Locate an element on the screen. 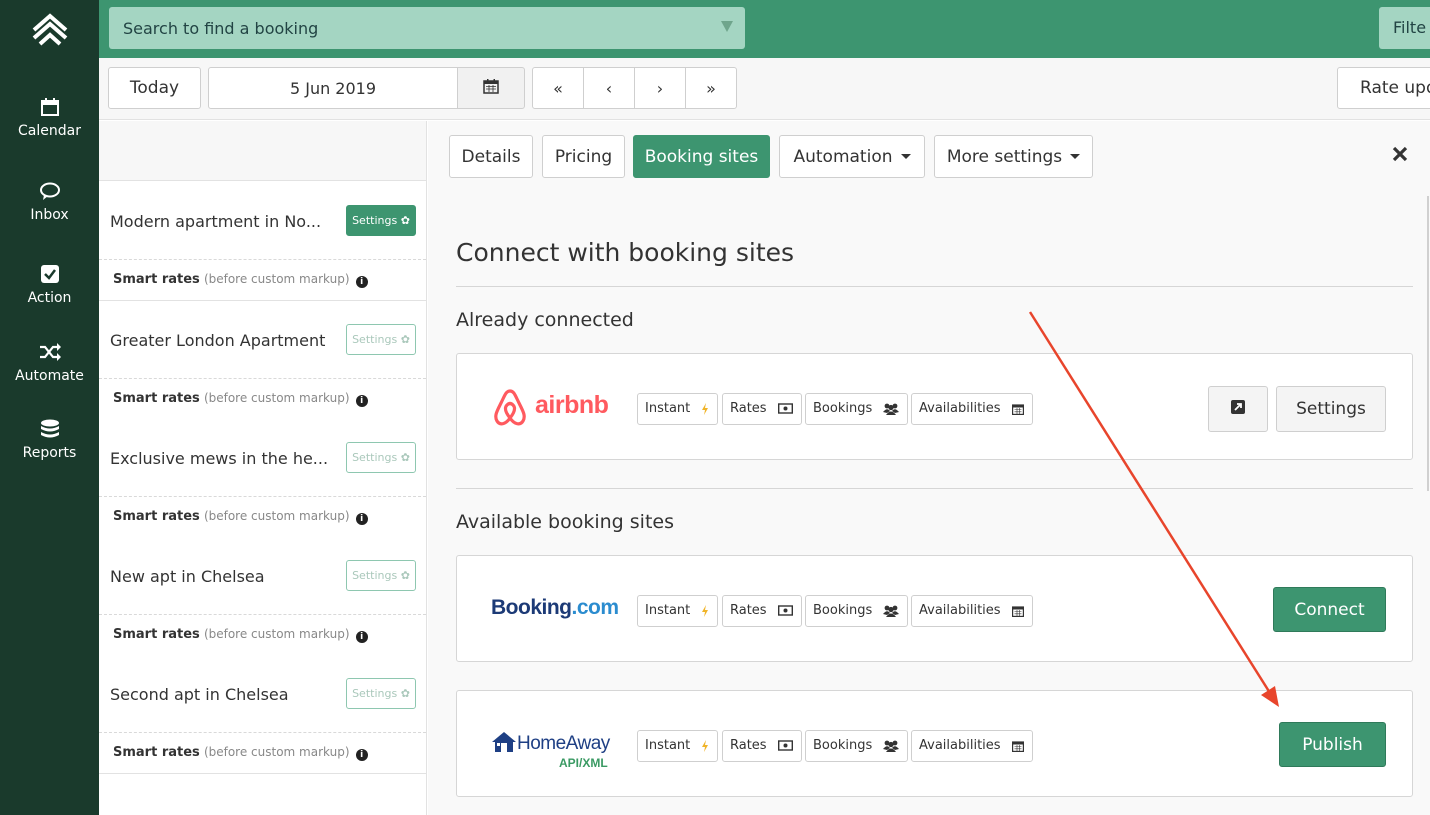 The height and width of the screenshot is (815, 1430). app-logo-icon is located at coordinates (50, 30).